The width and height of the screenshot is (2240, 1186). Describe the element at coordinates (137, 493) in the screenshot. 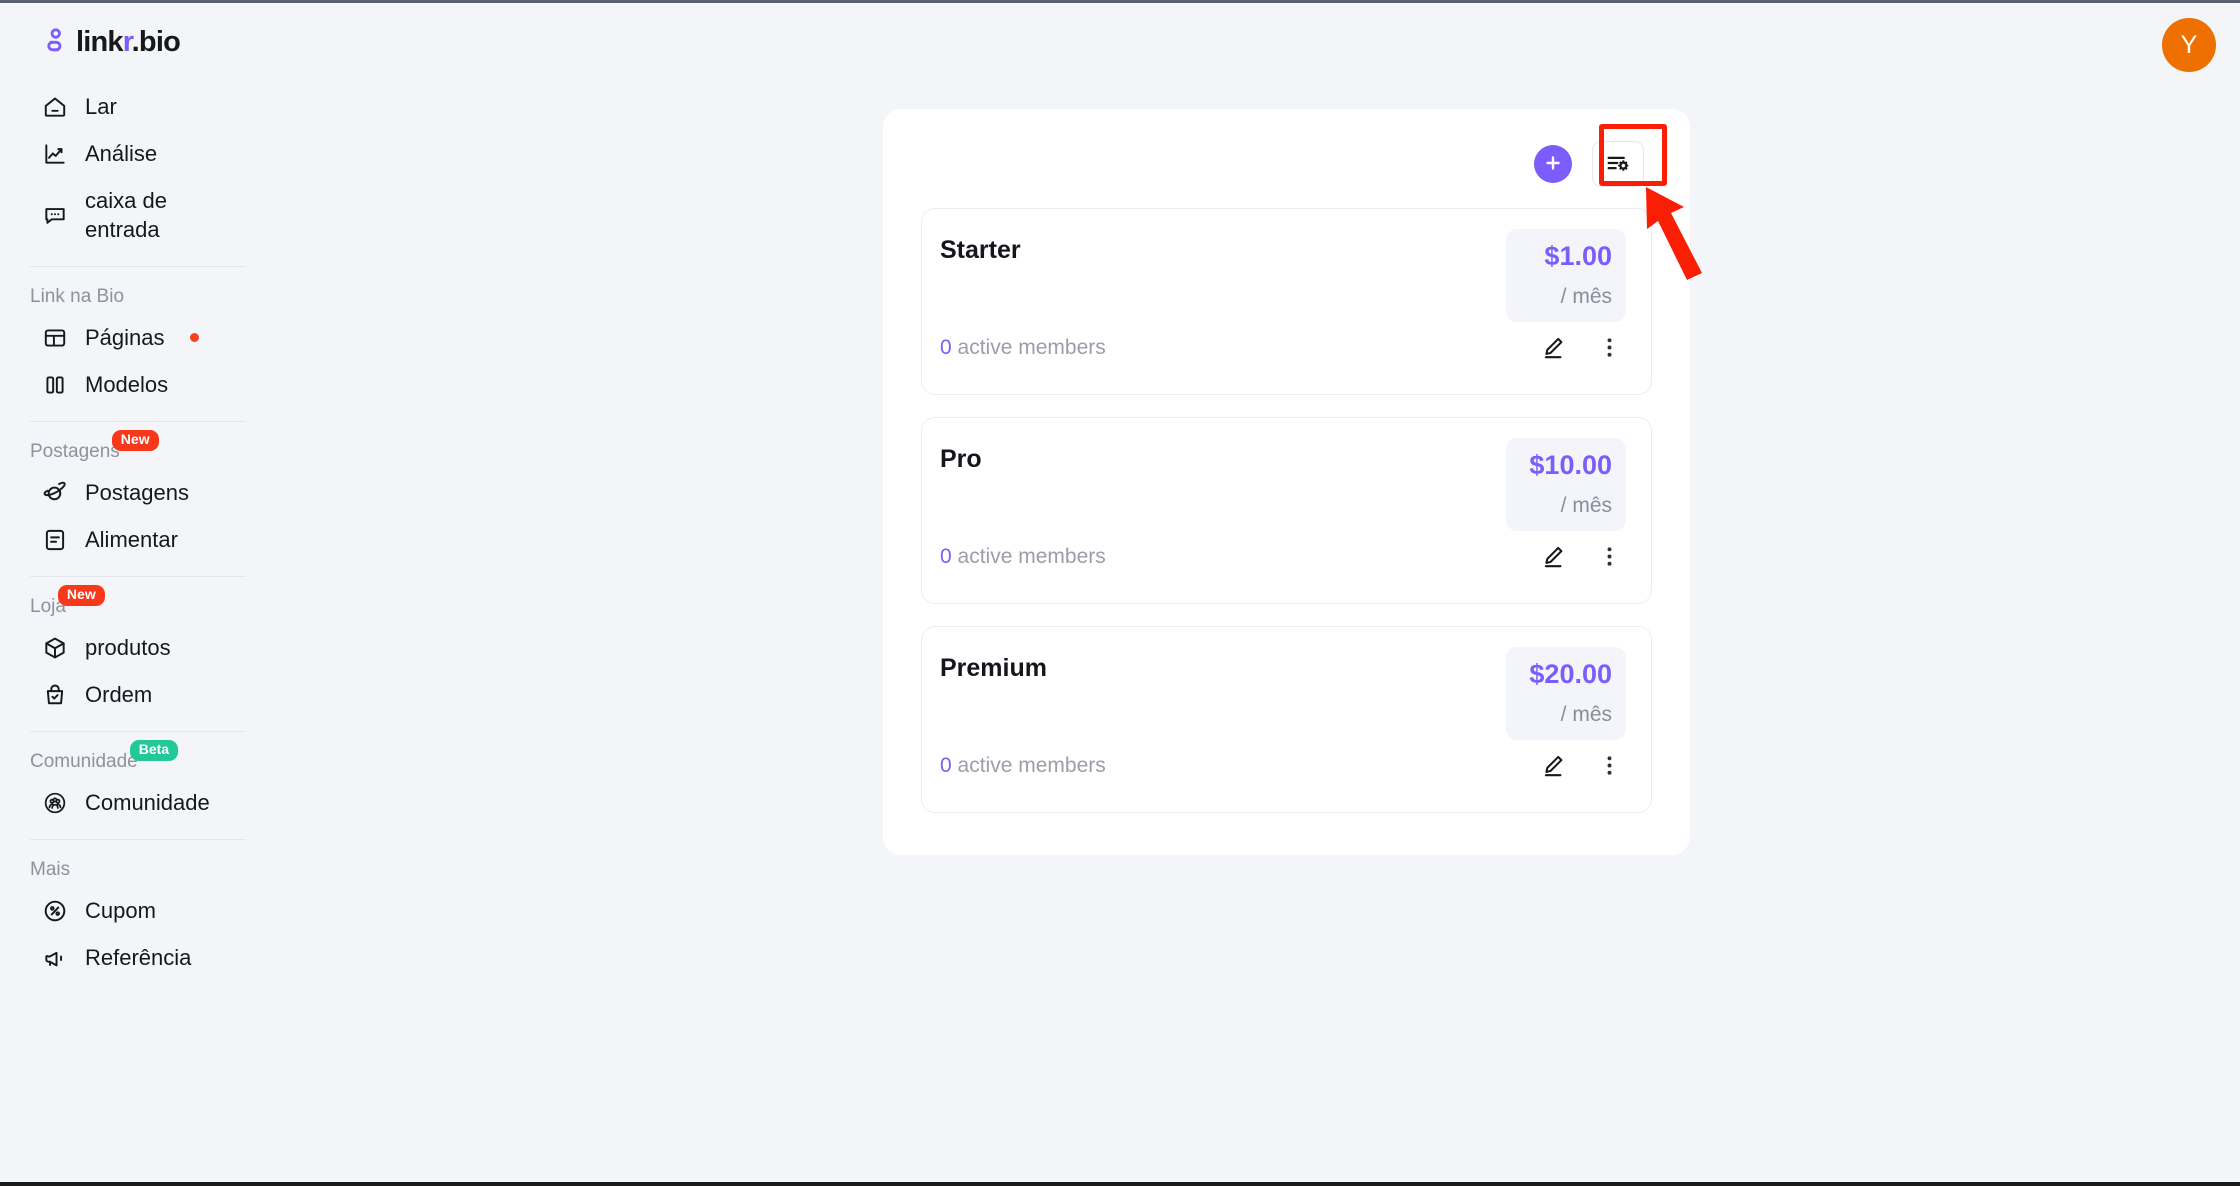

I see `sidebar-item-label: Postagens` at that location.